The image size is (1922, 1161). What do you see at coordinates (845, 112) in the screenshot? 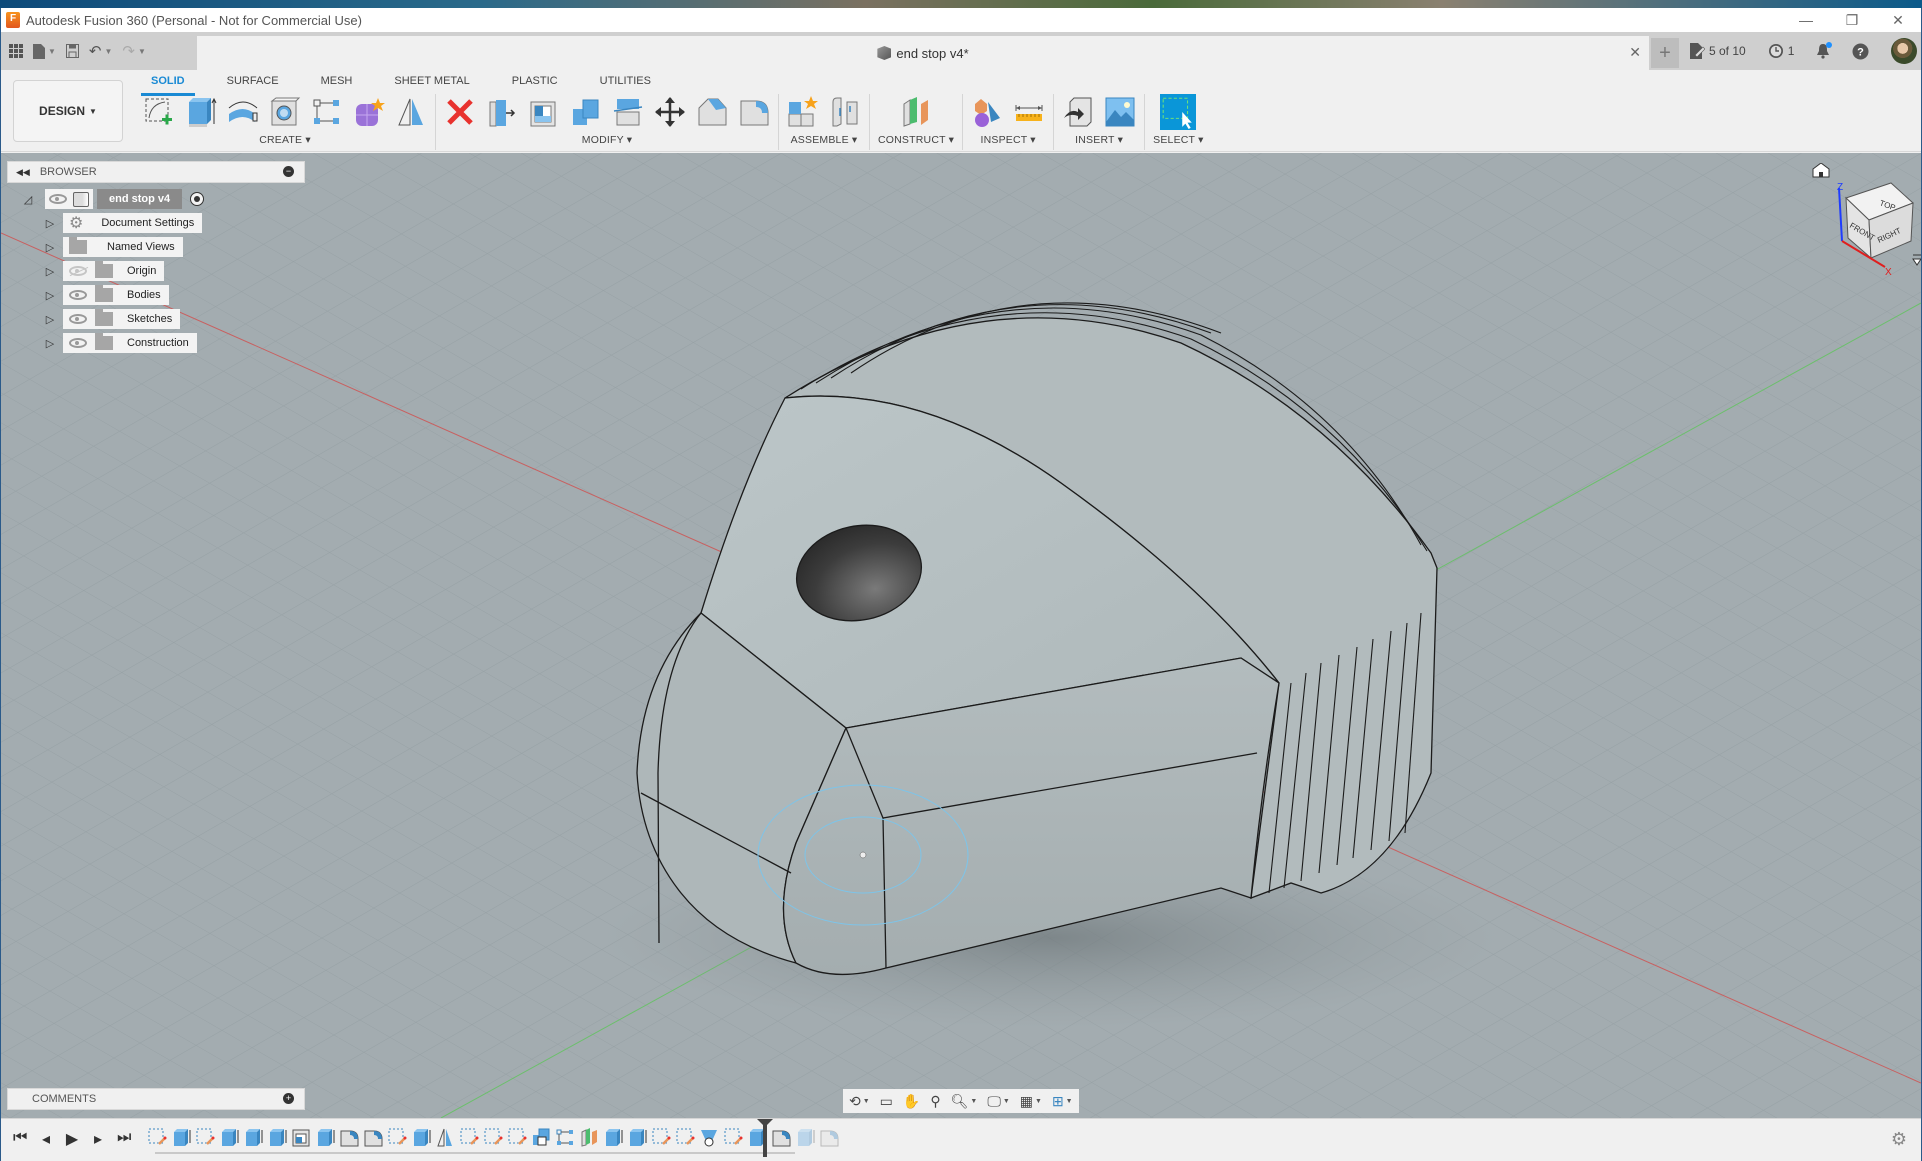
I see `joint-icon` at bounding box center [845, 112].